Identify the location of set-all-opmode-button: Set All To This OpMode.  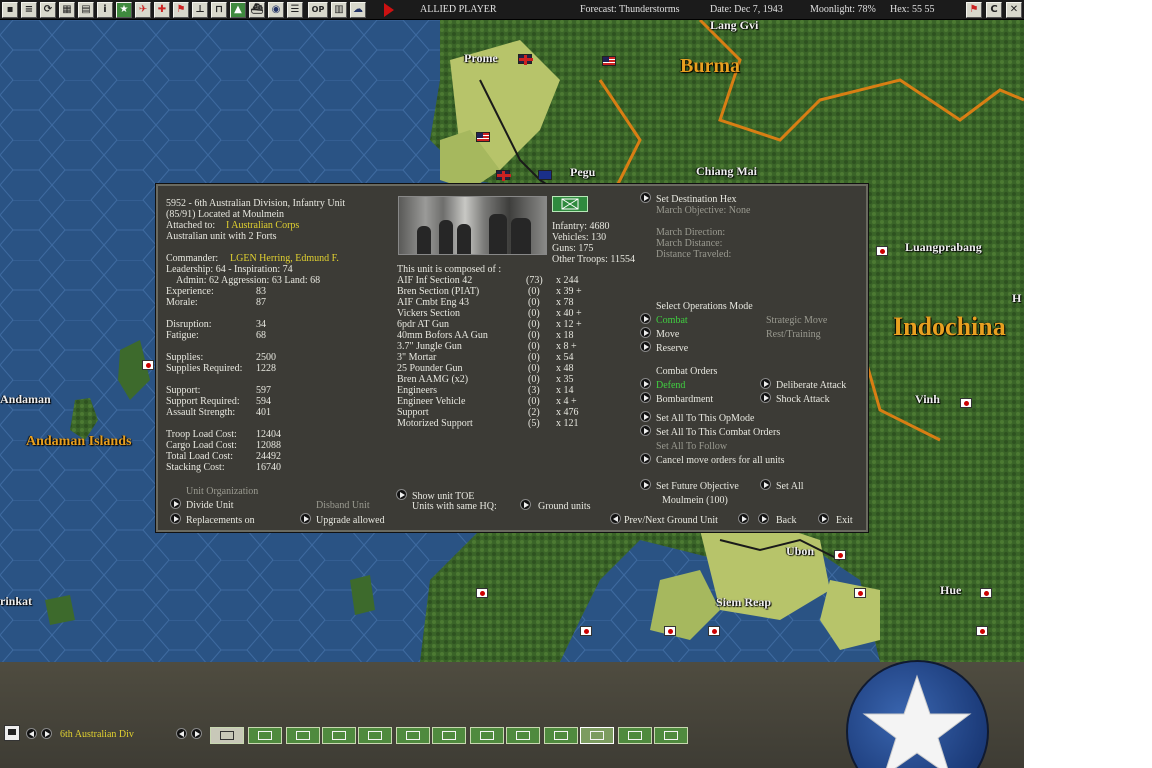
(705, 418).